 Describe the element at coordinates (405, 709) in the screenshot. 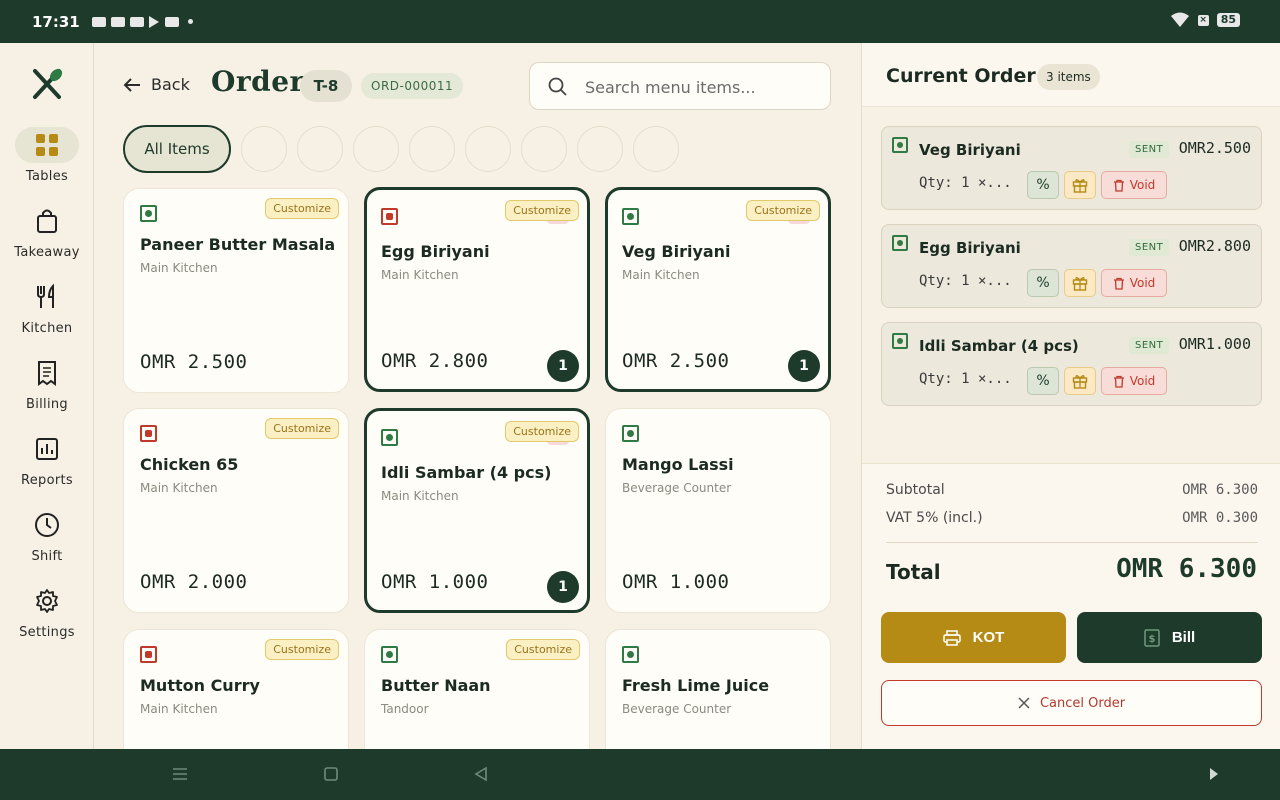

I see `menu-item-kitchen: Tandoor` at that location.